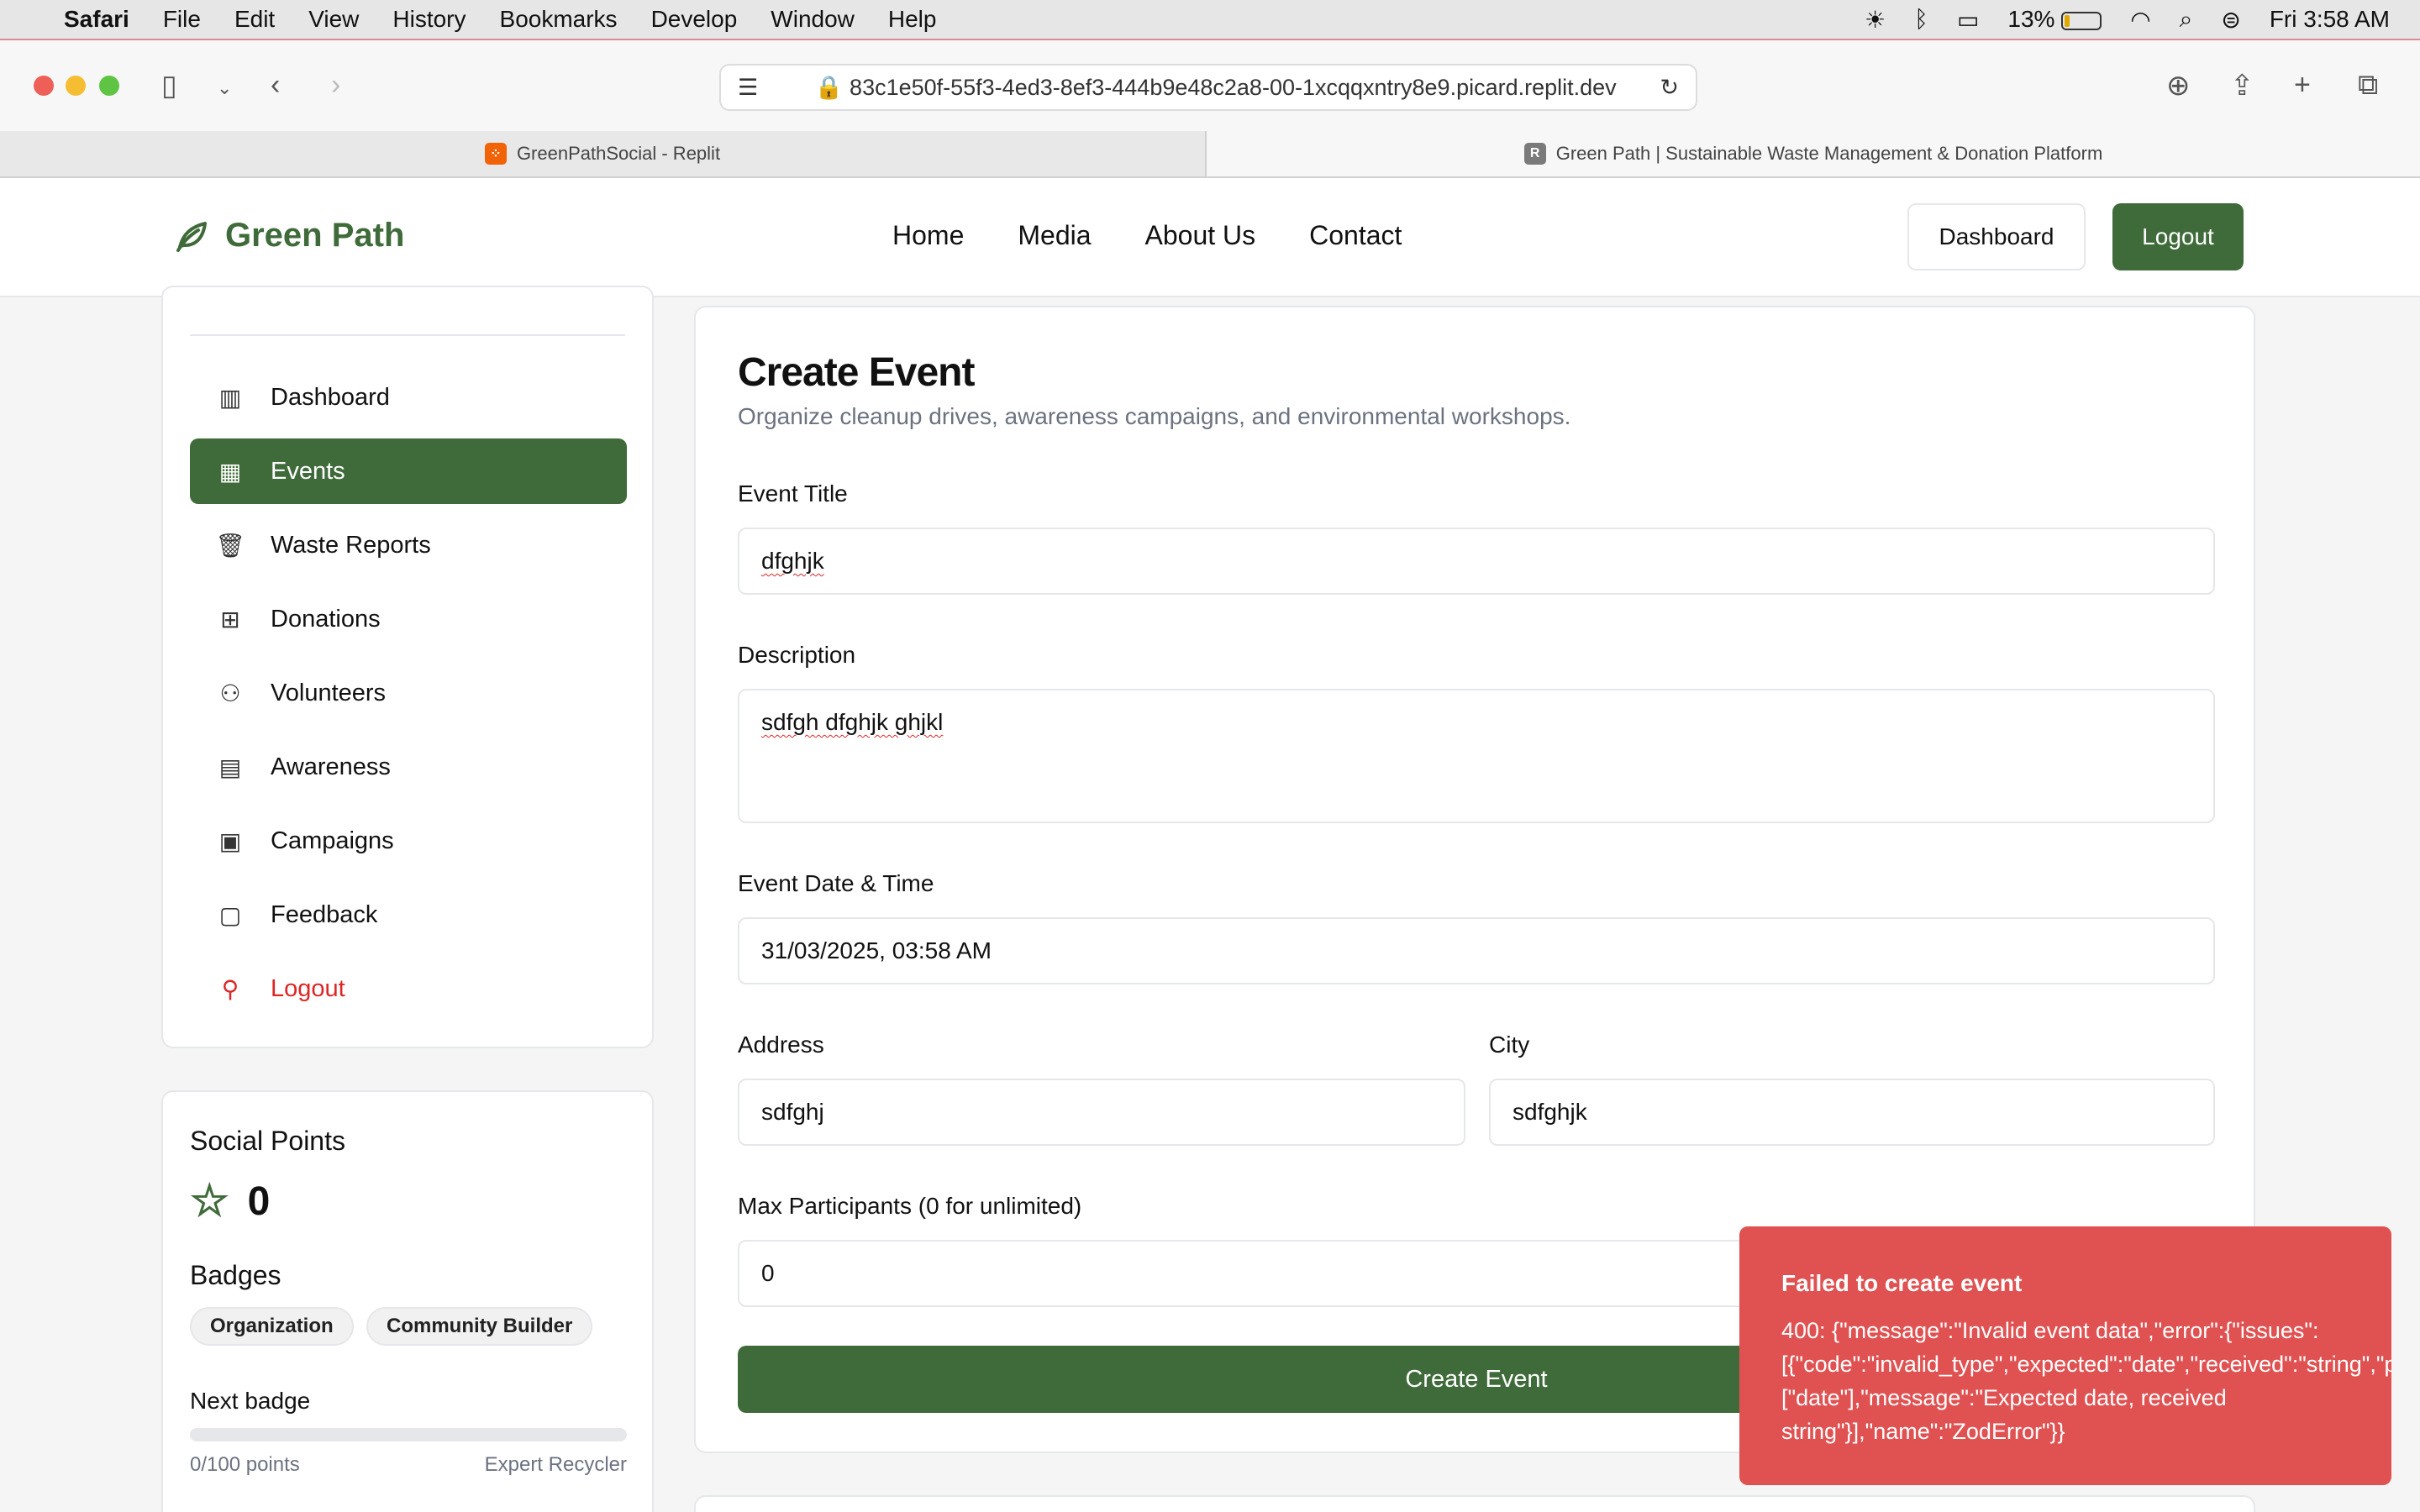 The image size is (2420, 1512). Describe the element at coordinates (853, 722) in the screenshot. I see `description-value: sdfgh dfghjk ghjkl` at that location.